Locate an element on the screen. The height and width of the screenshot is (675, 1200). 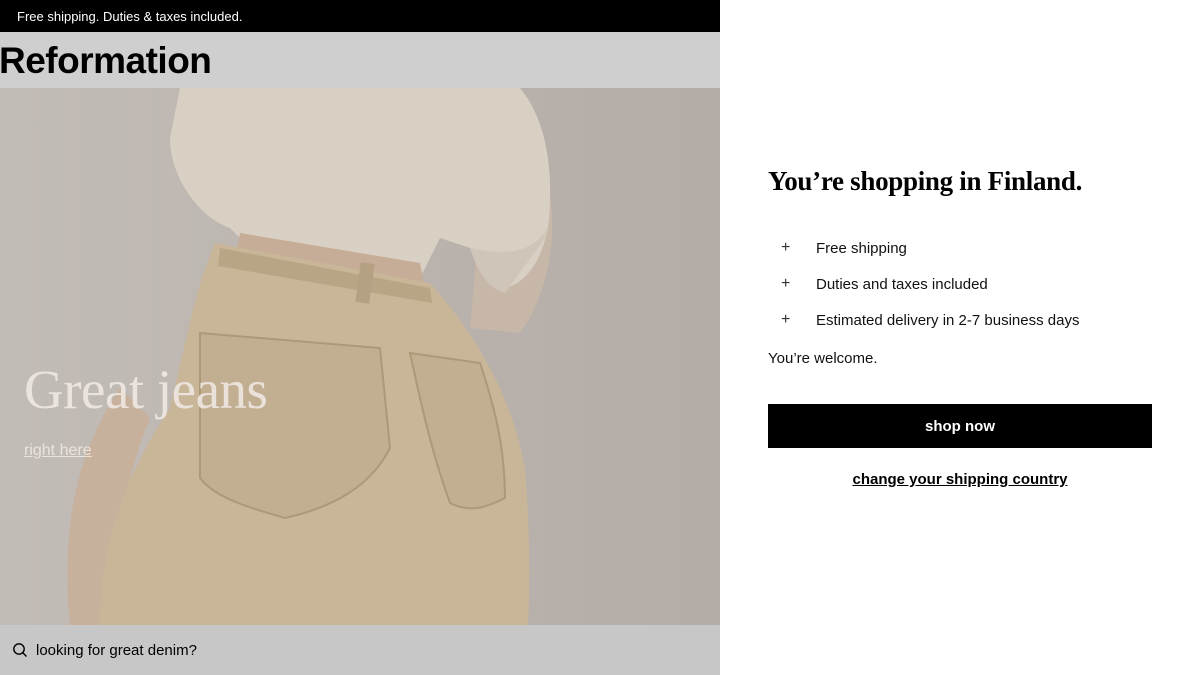
announcement-text: Free shipping. Duties & taxes included. is located at coordinates (130, 16).